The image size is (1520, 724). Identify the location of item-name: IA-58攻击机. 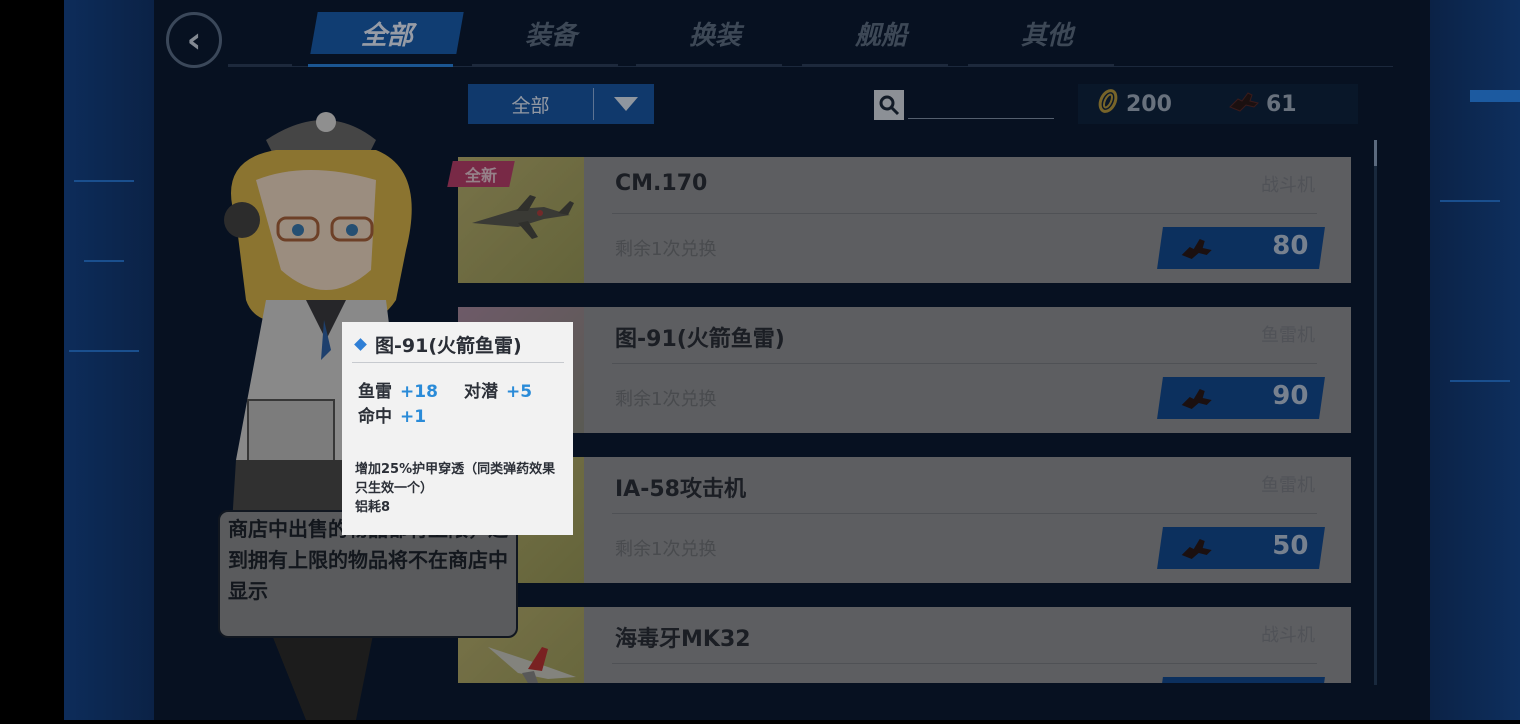
(680, 489).